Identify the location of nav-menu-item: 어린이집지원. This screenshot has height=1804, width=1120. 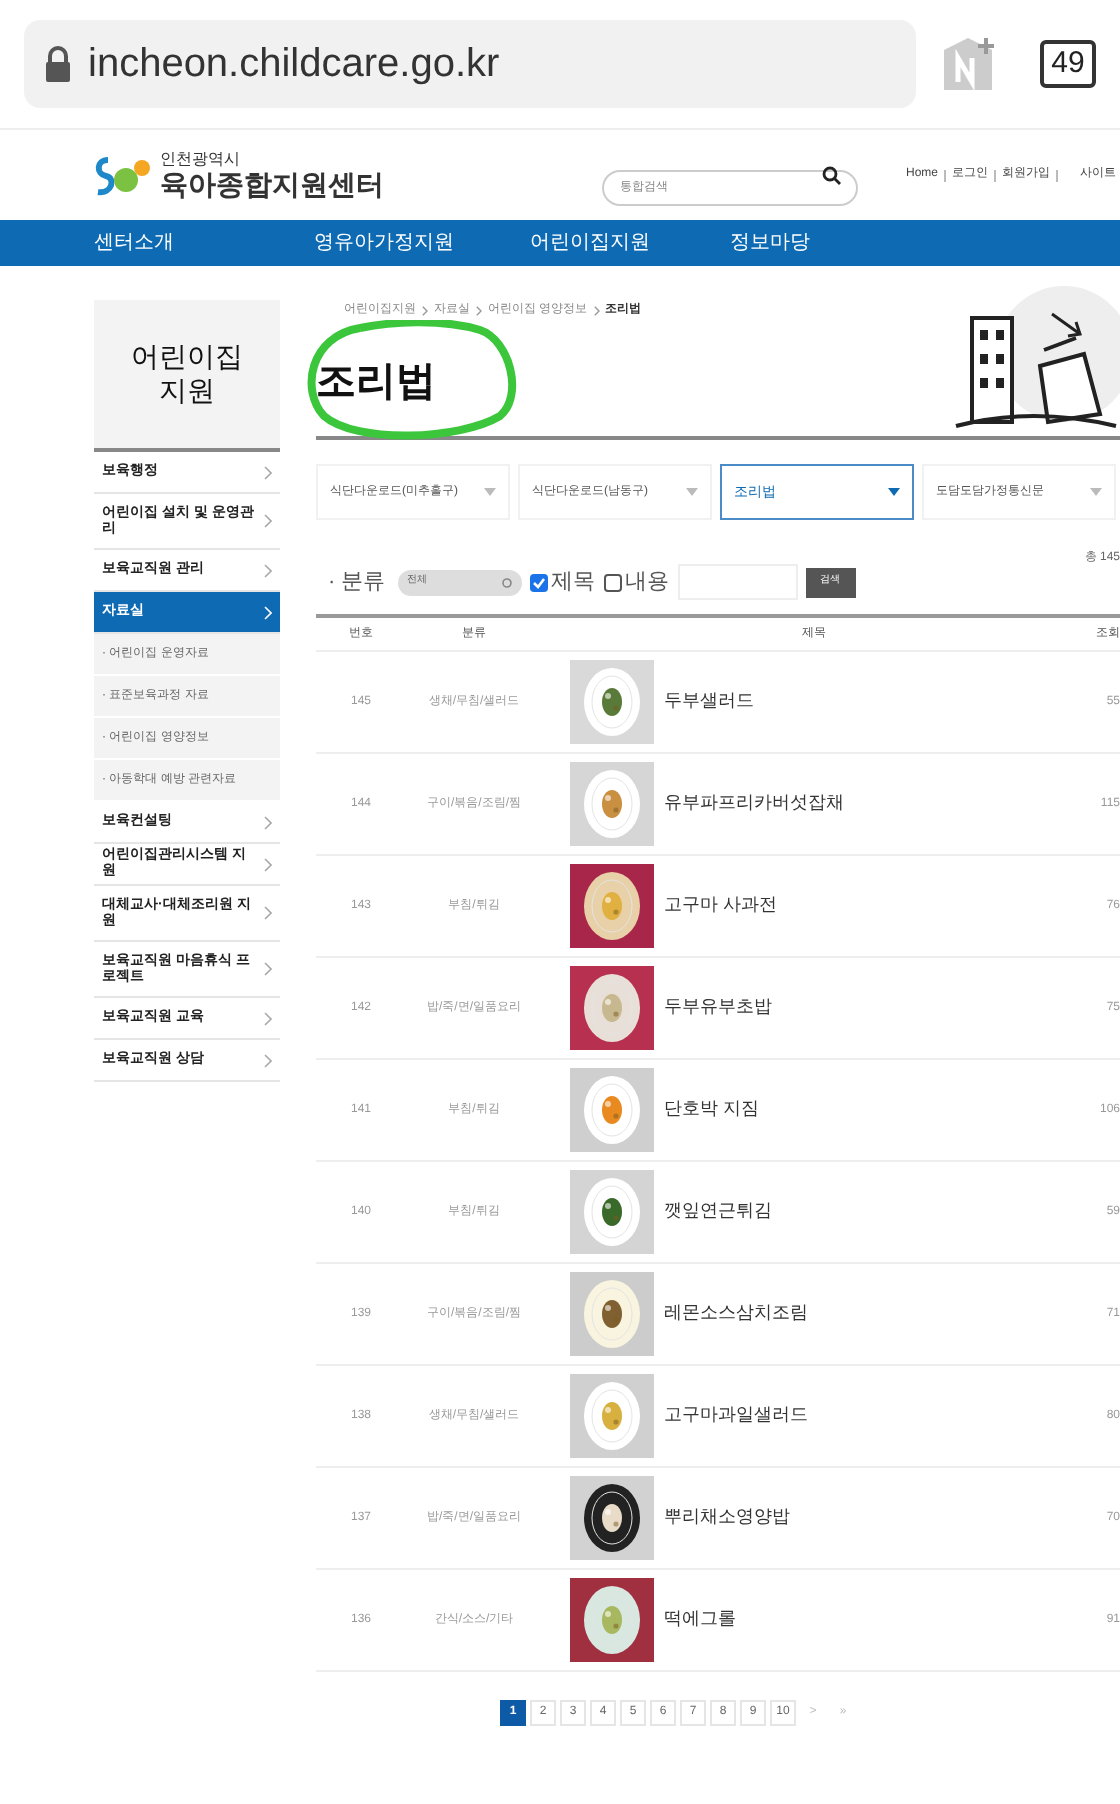
(630, 243).